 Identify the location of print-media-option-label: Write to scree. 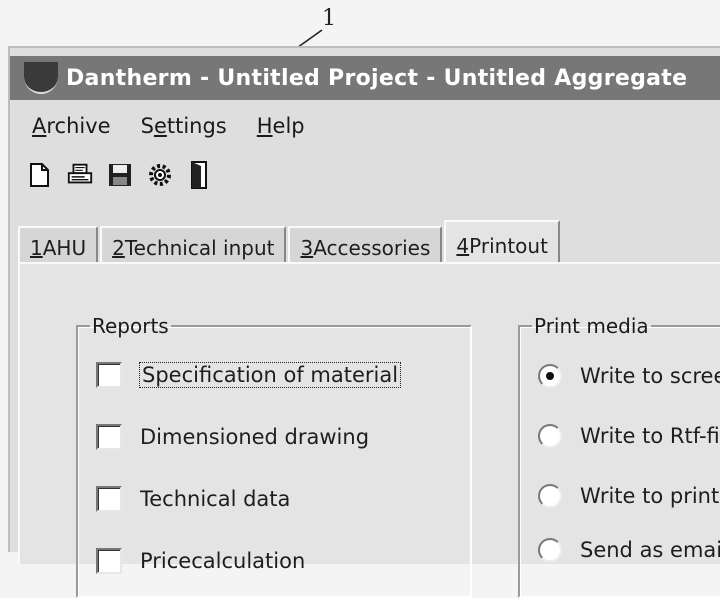
(650, 376).